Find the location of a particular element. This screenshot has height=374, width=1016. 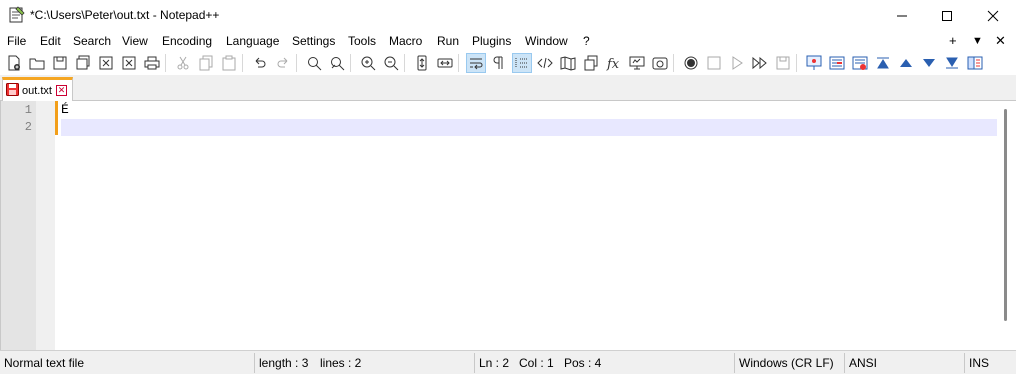

toolbar: fx is located at coordinates (508, 63).